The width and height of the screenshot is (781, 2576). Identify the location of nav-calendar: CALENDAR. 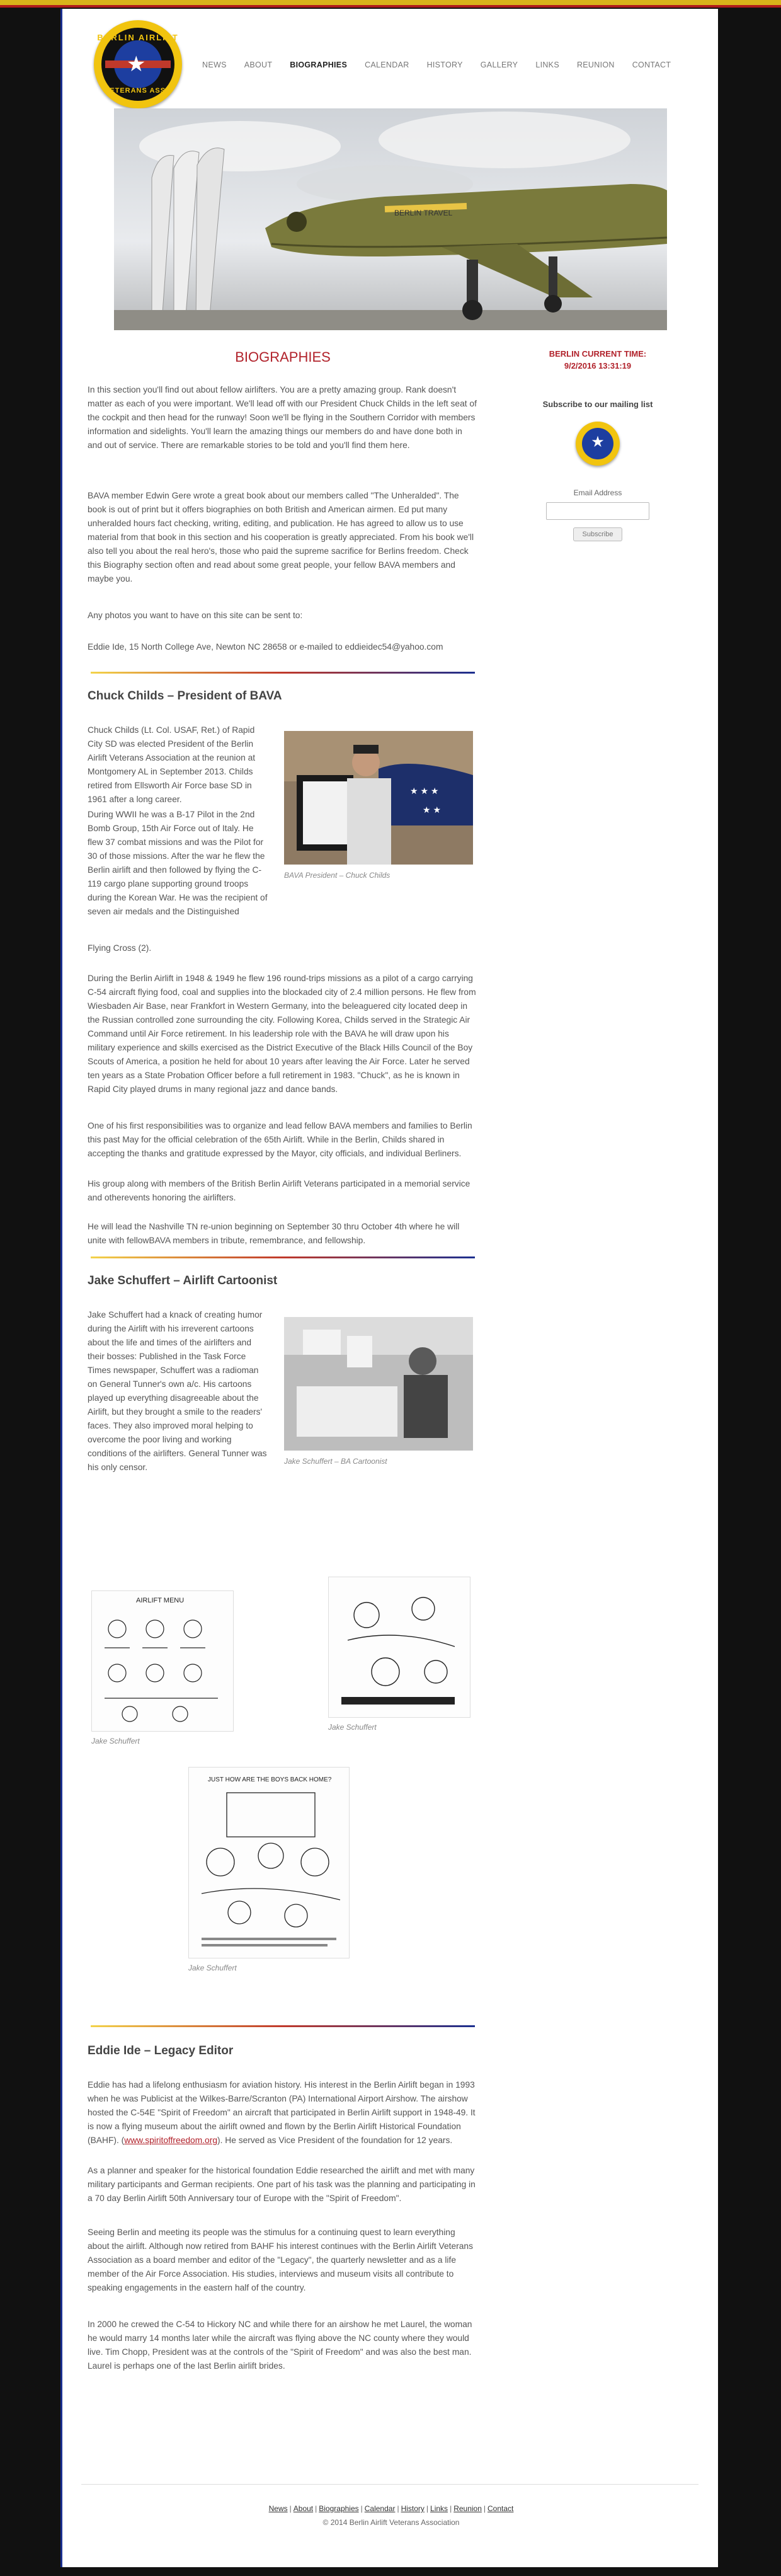
(387, 64).